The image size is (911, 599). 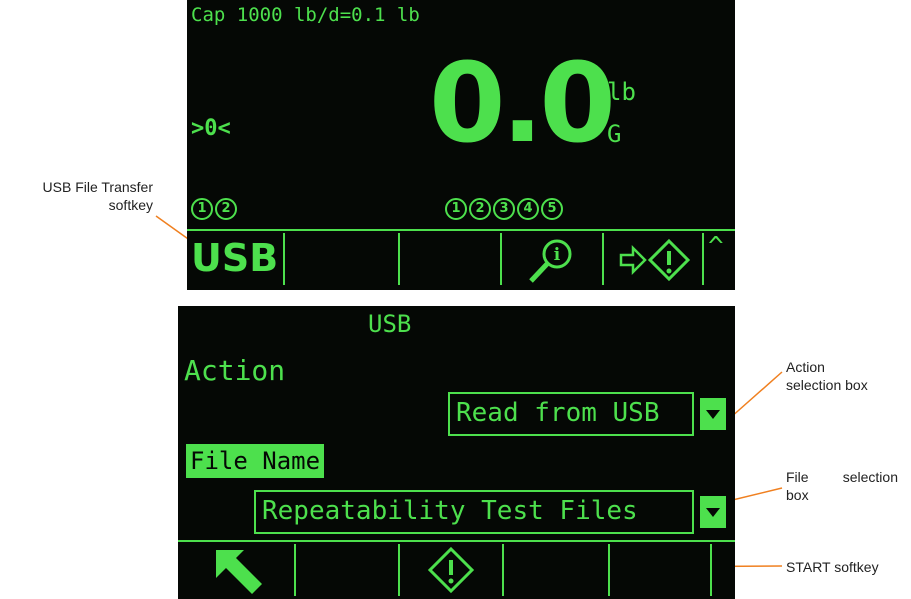 I want to click on usb-softkey-bar-divider, so click(x=456, y=541).